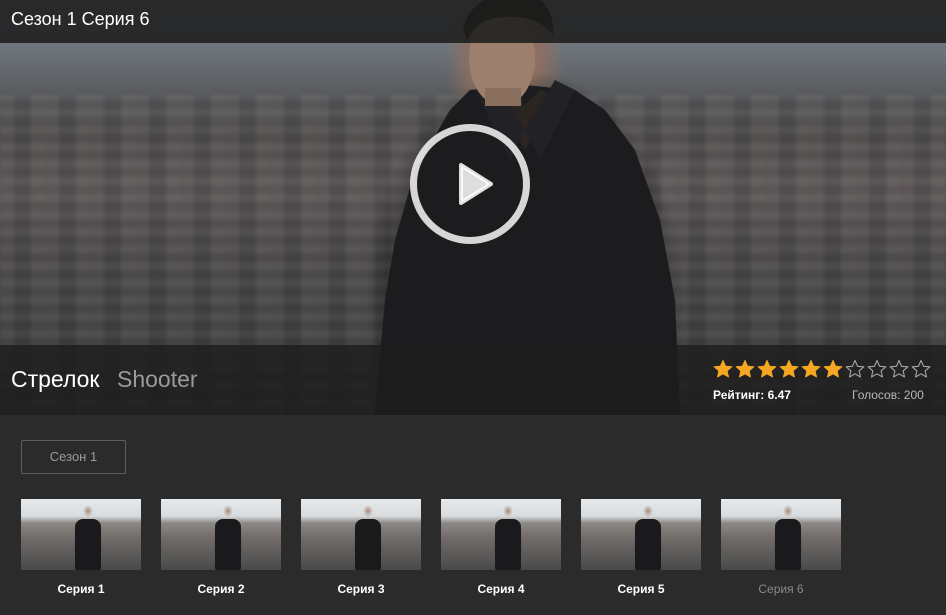 The height and width of the screenshot is (615, 946). I want to click on episode-card: Серия 2, so click(221, 549).